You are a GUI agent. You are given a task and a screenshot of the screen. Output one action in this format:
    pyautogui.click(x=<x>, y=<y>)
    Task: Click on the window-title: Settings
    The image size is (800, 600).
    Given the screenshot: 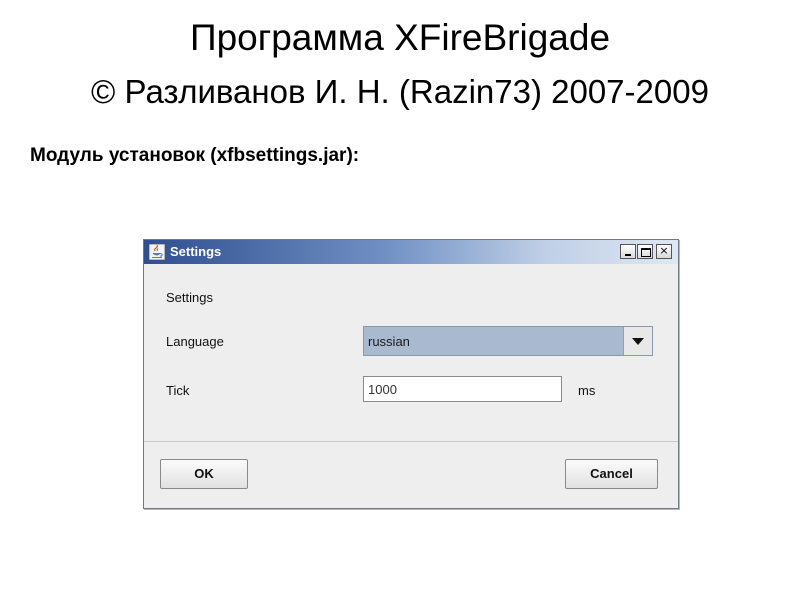 What is the action you would take?
    pyautogui.click(x=196, y=251)
    